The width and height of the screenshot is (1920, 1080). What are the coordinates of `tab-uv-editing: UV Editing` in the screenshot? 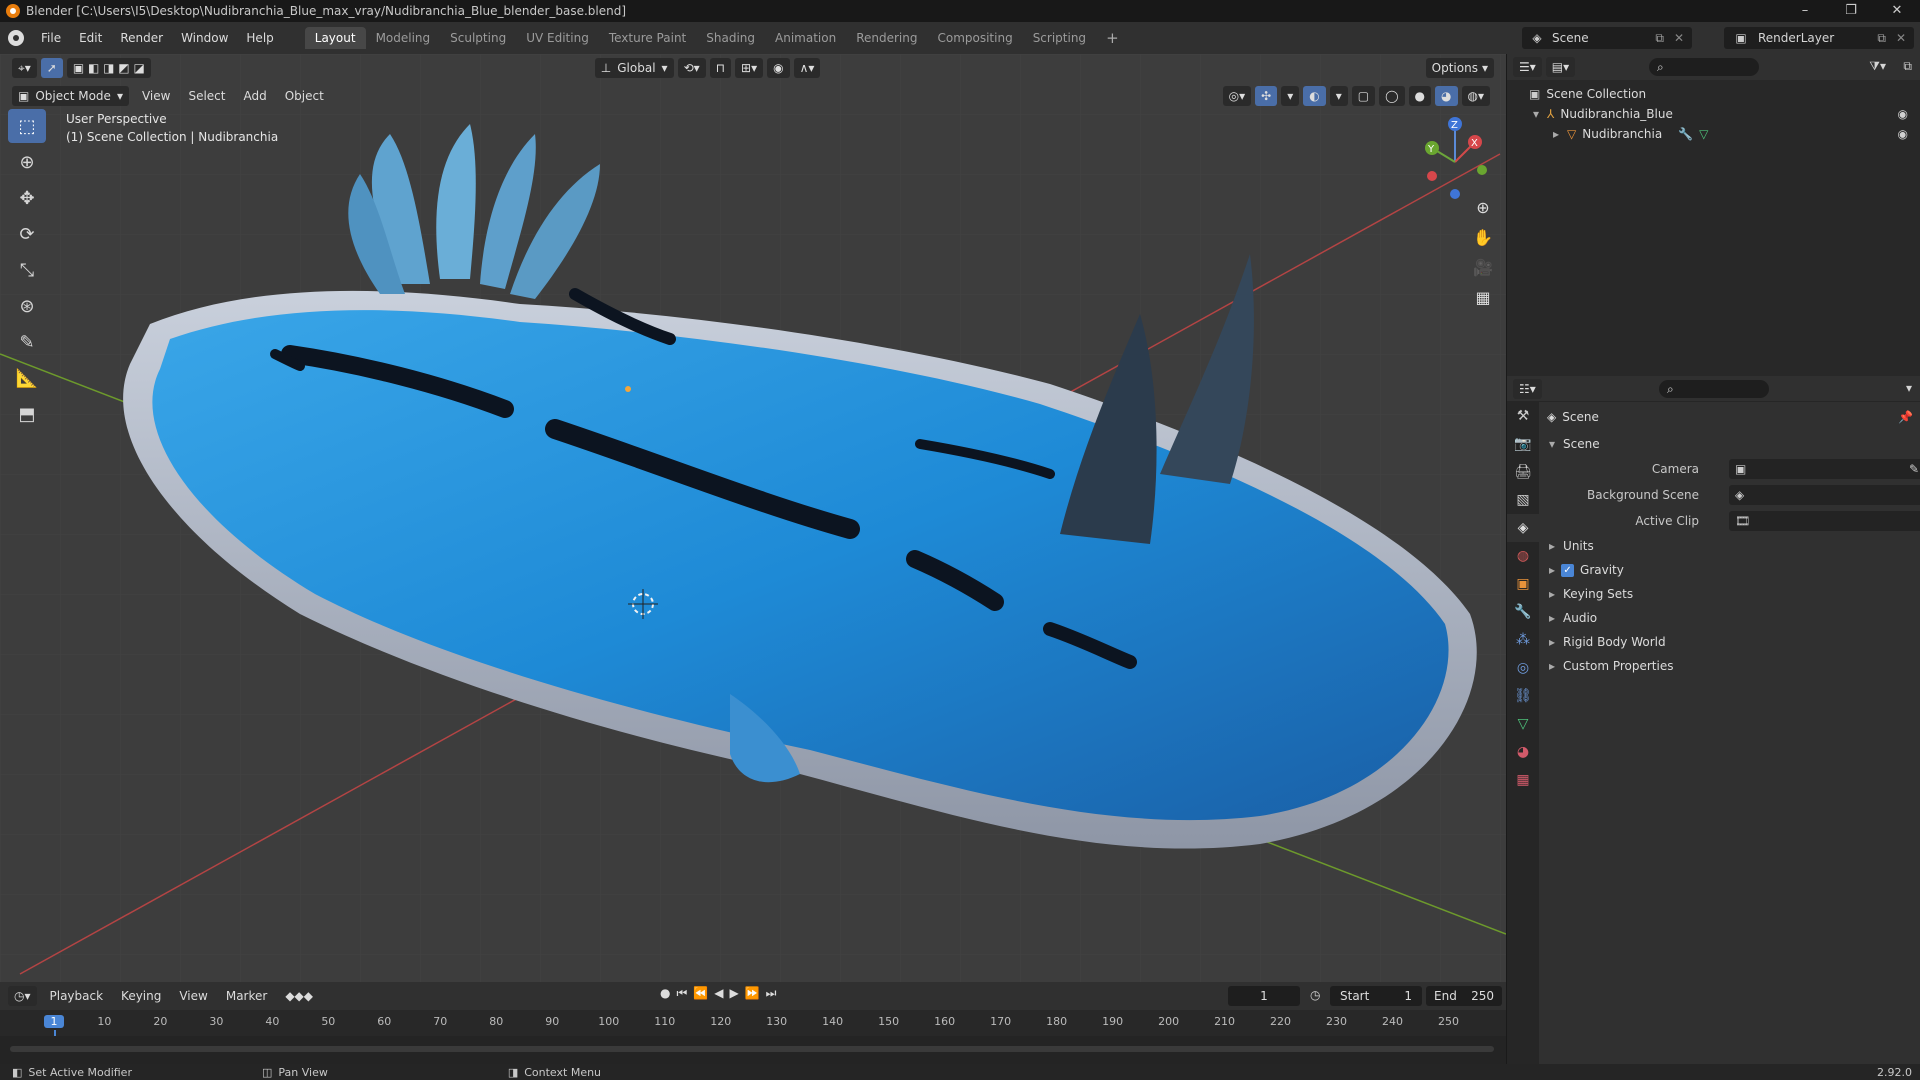 It's located at (557, 38).